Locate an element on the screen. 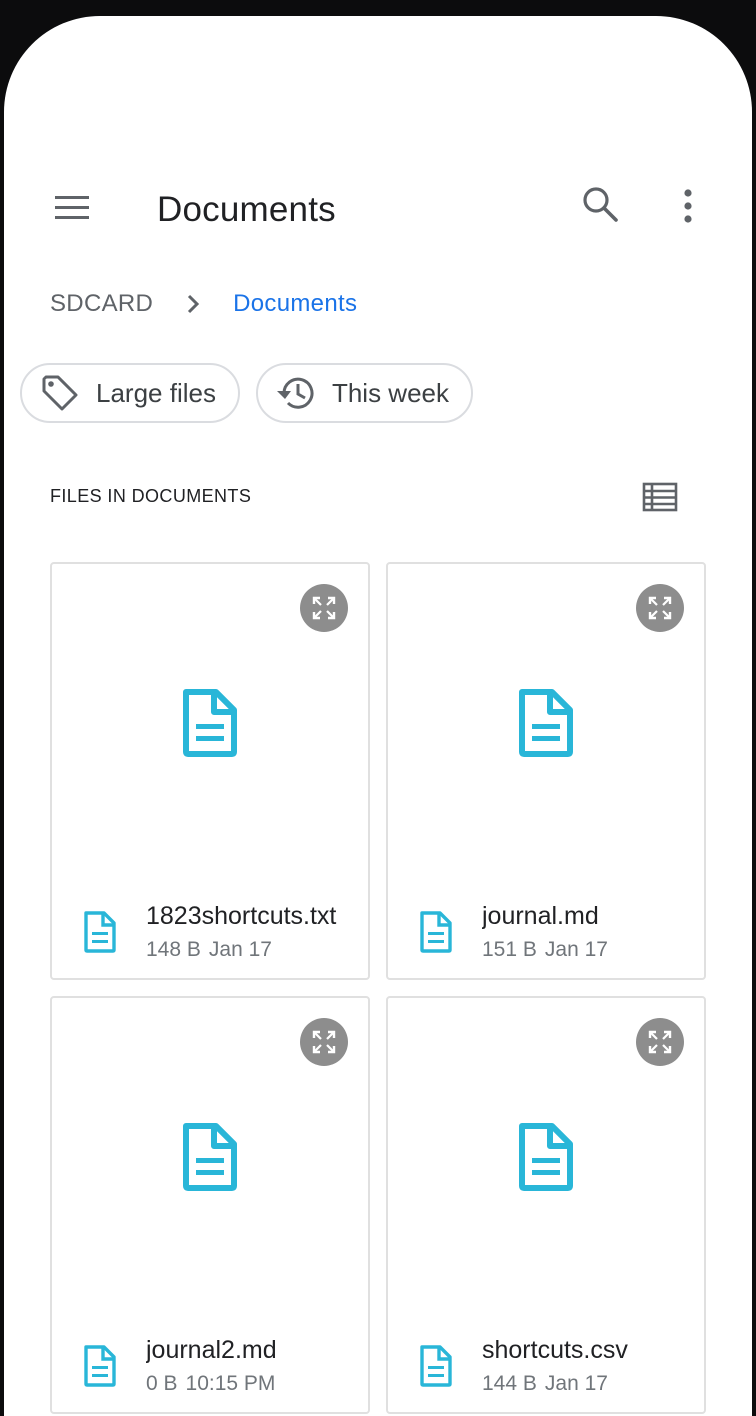  chip-this-week: This week is located at coordinates (364, 393).